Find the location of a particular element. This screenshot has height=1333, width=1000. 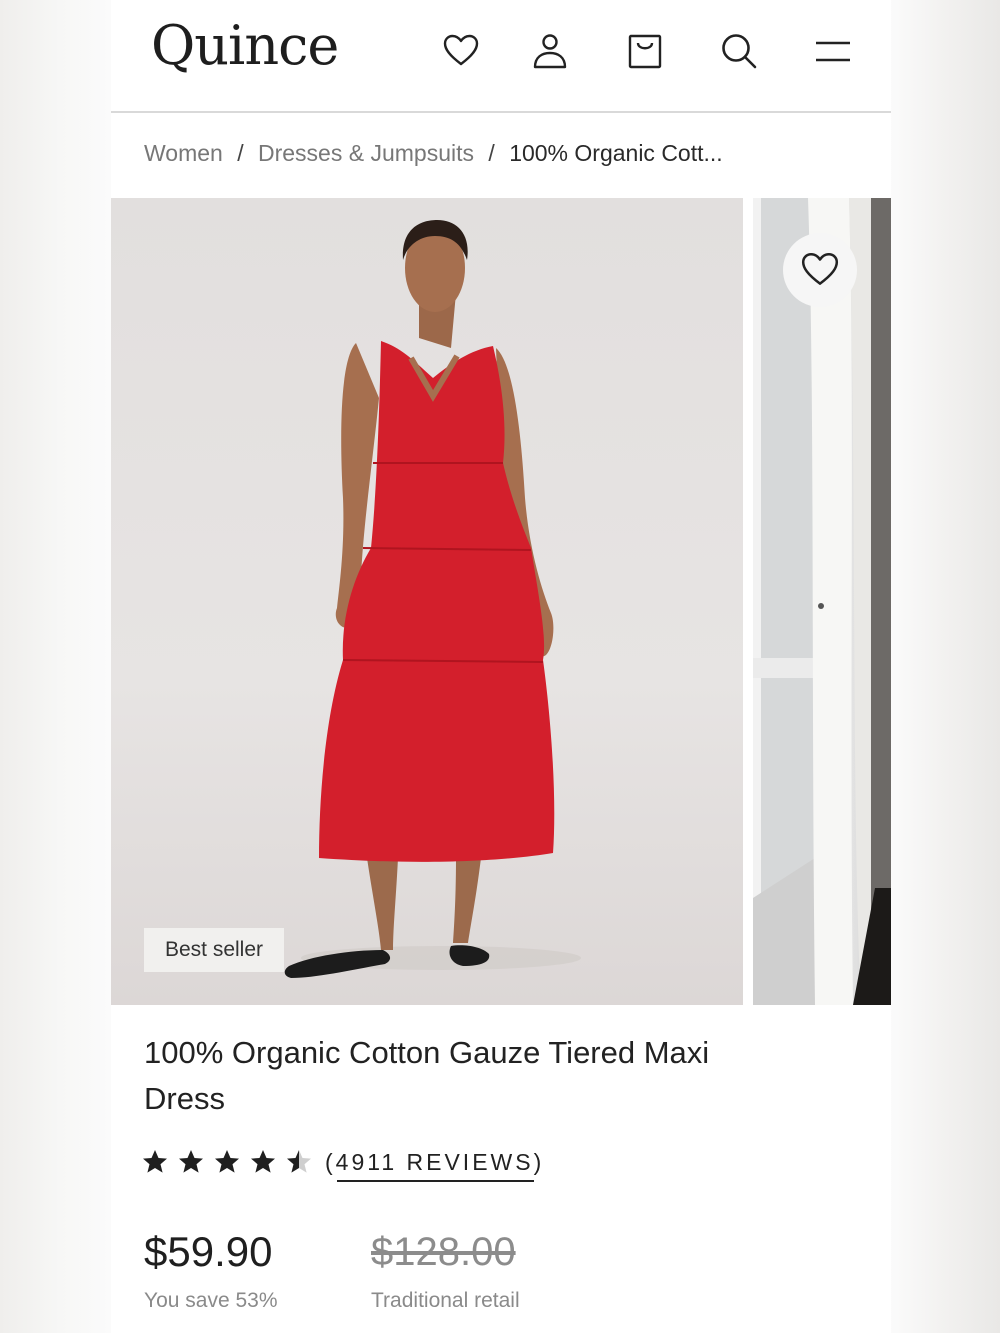

reviews-underline is located at coordinates (436, 1180).